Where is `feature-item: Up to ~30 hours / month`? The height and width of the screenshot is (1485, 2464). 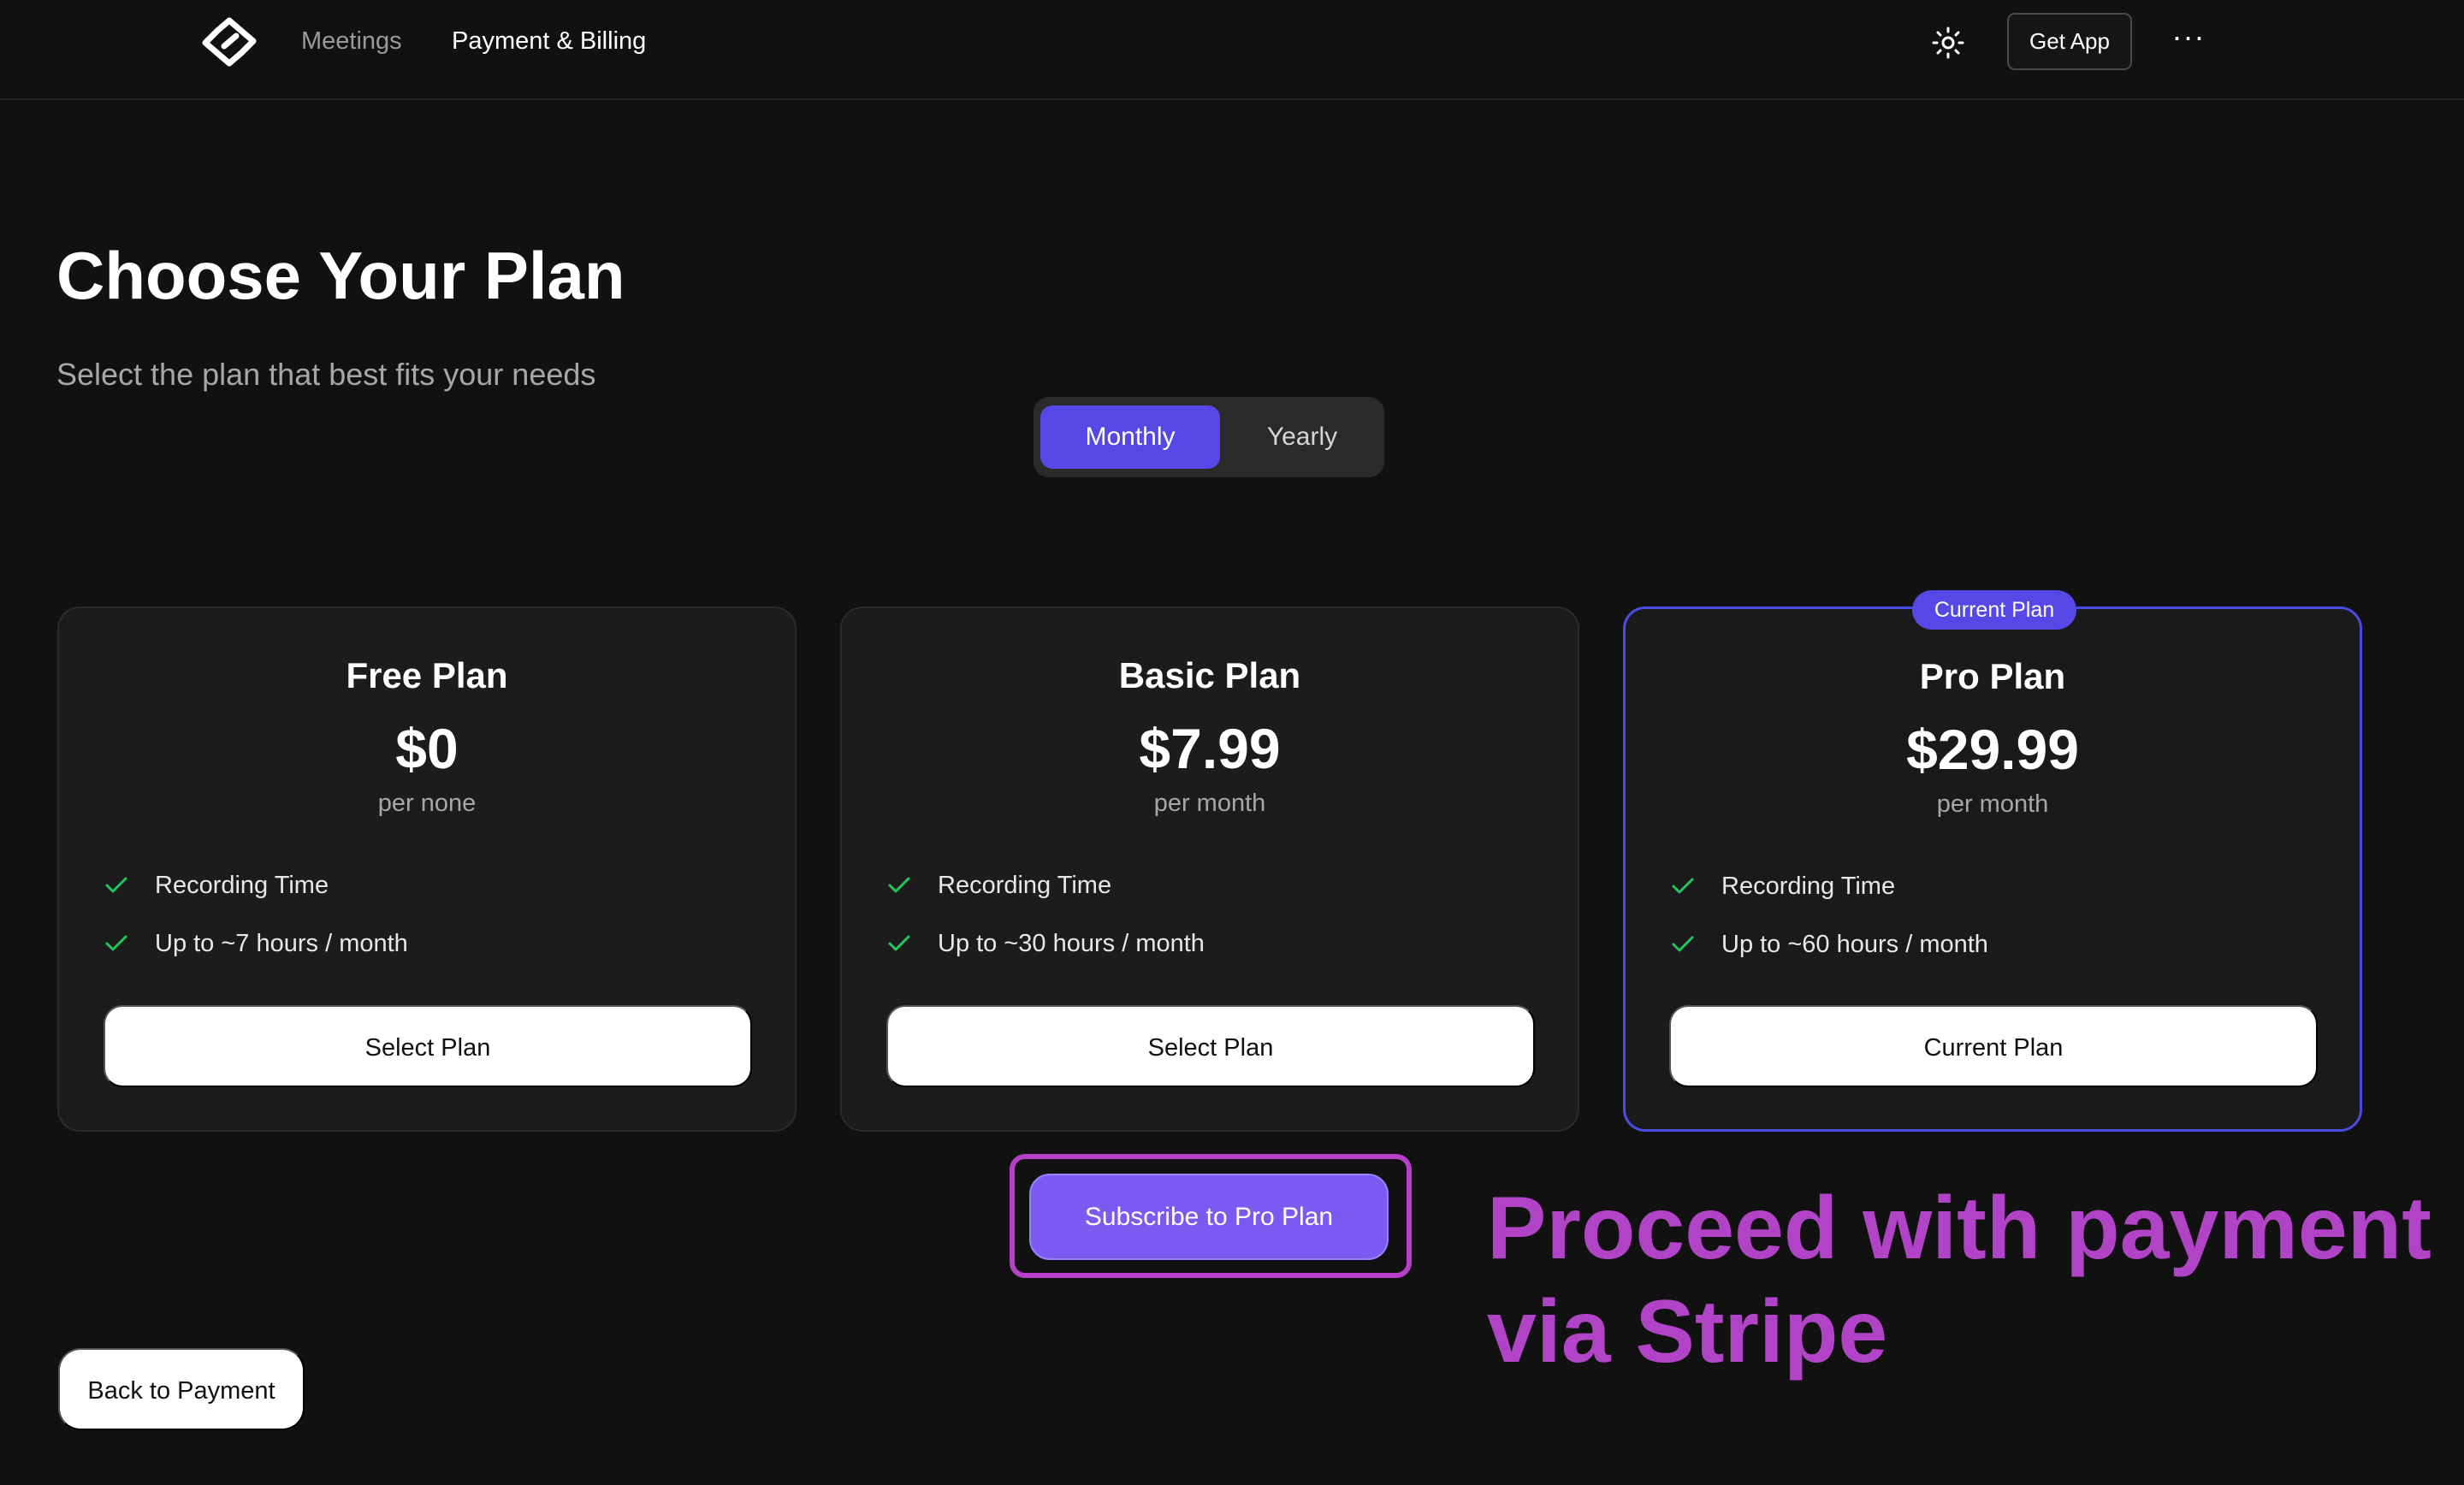 feature-item: Up to ~30 hours / month is located at coordinates (1046, 943).